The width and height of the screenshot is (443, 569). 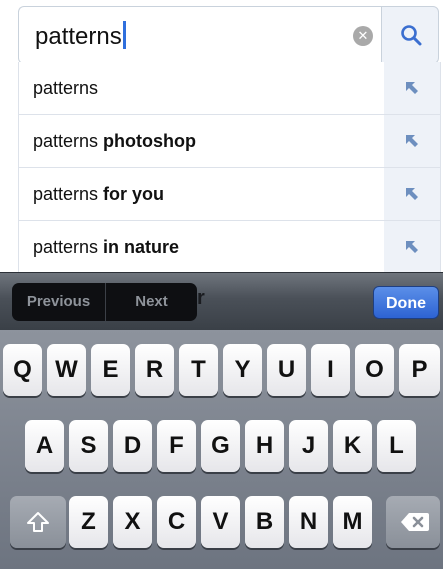 What do you see at coordinates (374, 370) in the screenshot?
I see `key-o: O` at bounding box center [374, 370].